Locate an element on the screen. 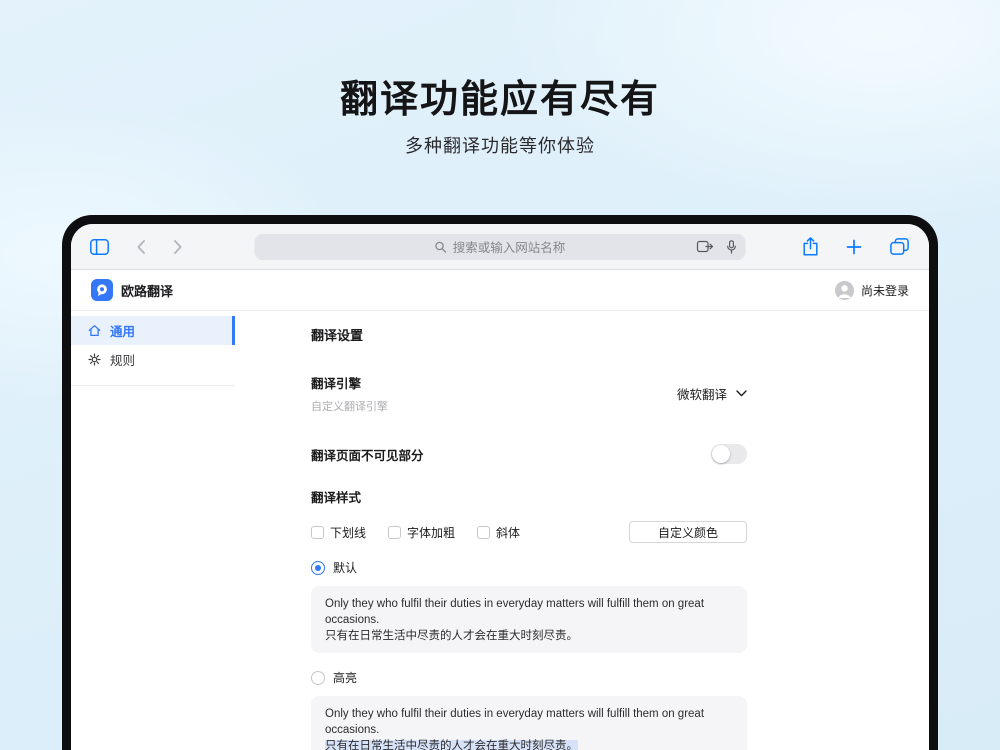  invisible-toggle is located at coordinates (729, 454).